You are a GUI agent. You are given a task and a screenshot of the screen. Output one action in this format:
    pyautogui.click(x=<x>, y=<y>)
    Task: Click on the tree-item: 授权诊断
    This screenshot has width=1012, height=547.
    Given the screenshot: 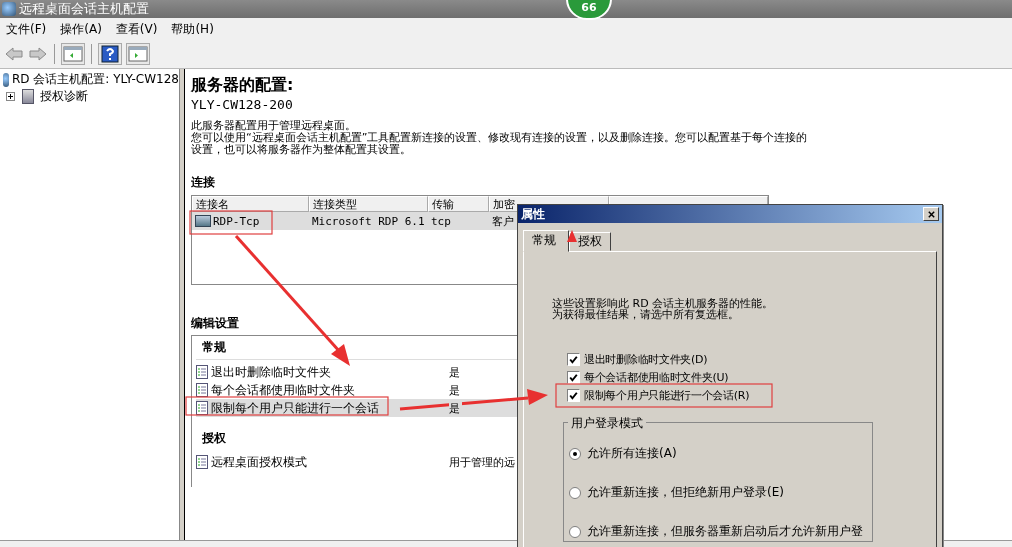 What is the action you would take?
    pyautogui.click(x=64, y=96)
    